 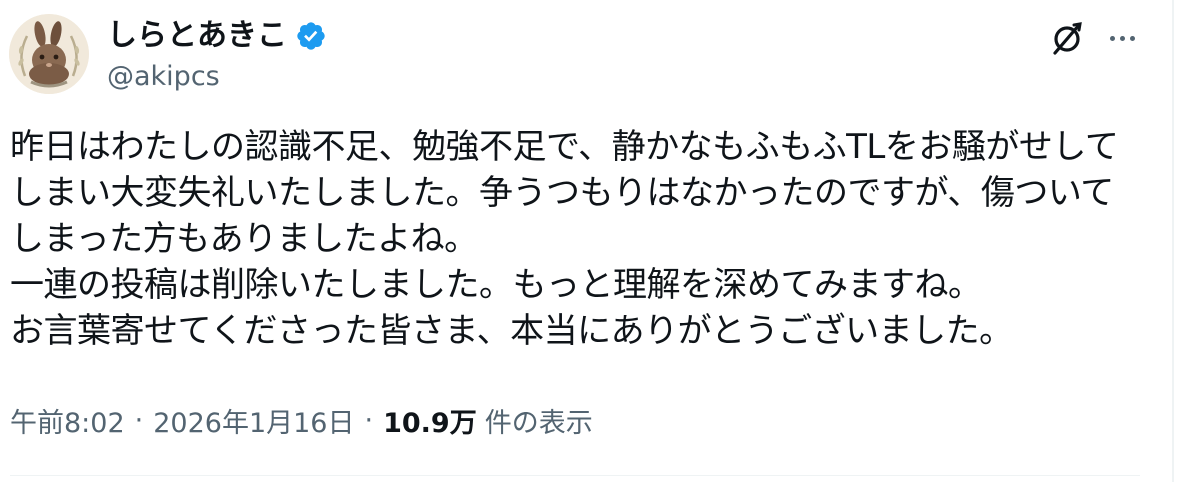 What do you see at coordinates (511, 331) in the screenshot?
I see `tweet-text-line: お言葉寄せてくださった皆さま、本当にありがとうございました。` at bounding box center [511, 331].